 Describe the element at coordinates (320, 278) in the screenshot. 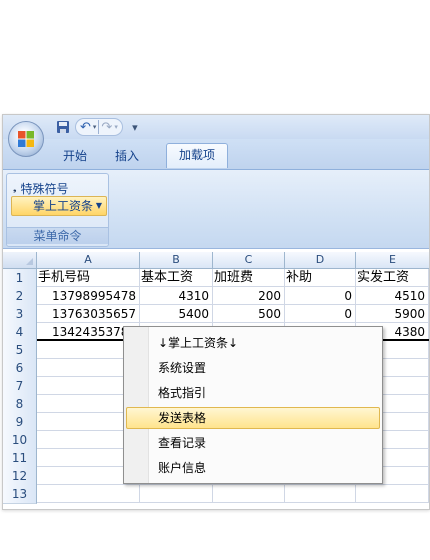

I see `table-cell: 补助` at that location.